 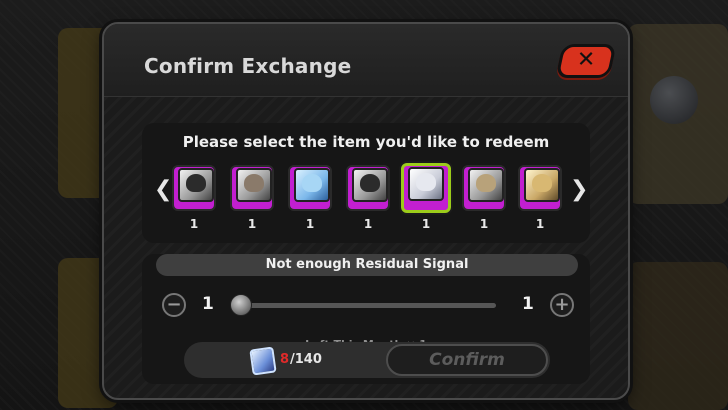 What do you see at coordinates (365, 305) in the screenshot?
I see `quantity-slider-track` at bounding box center [365, 305].